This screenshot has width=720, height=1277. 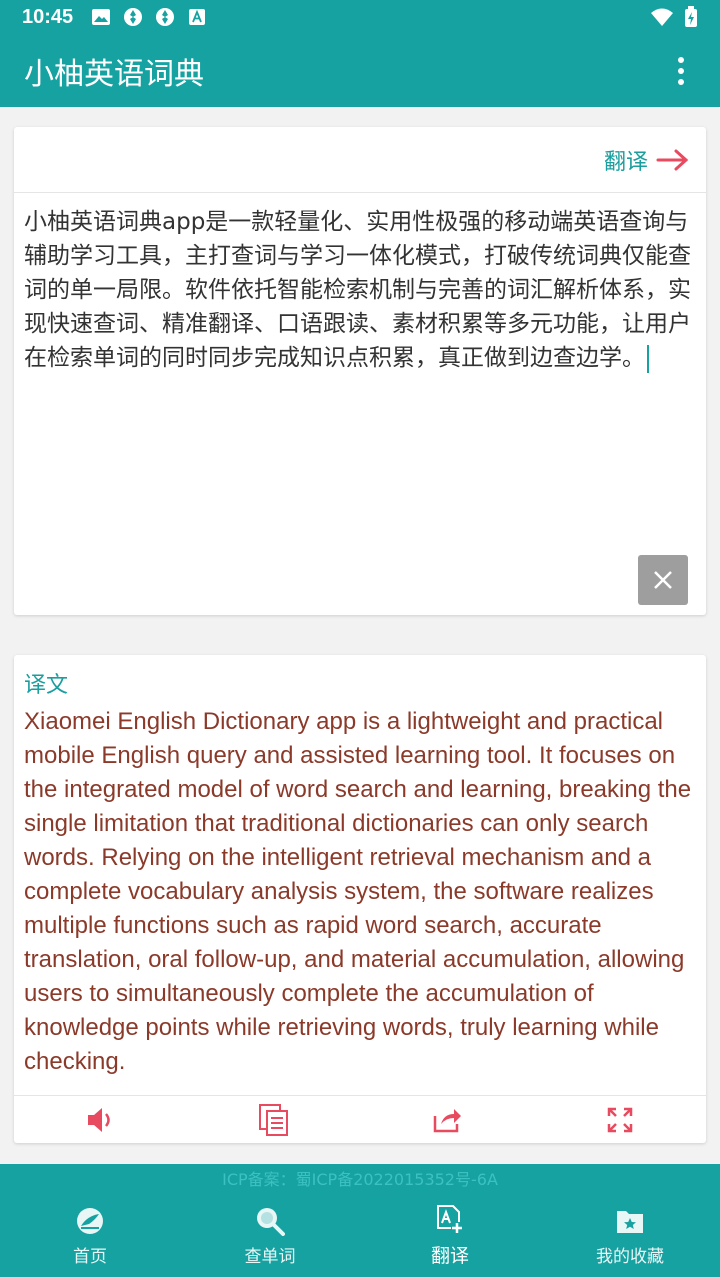 What do you see at coordinates (691, 16) in the screenshot?
I see `battery-charging-icon` at bounding box center [691, 16].